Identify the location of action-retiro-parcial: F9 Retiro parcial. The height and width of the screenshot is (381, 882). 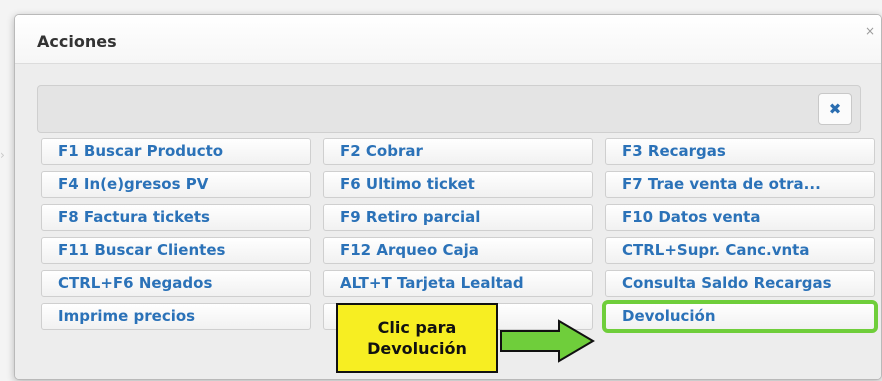
(458, 217).